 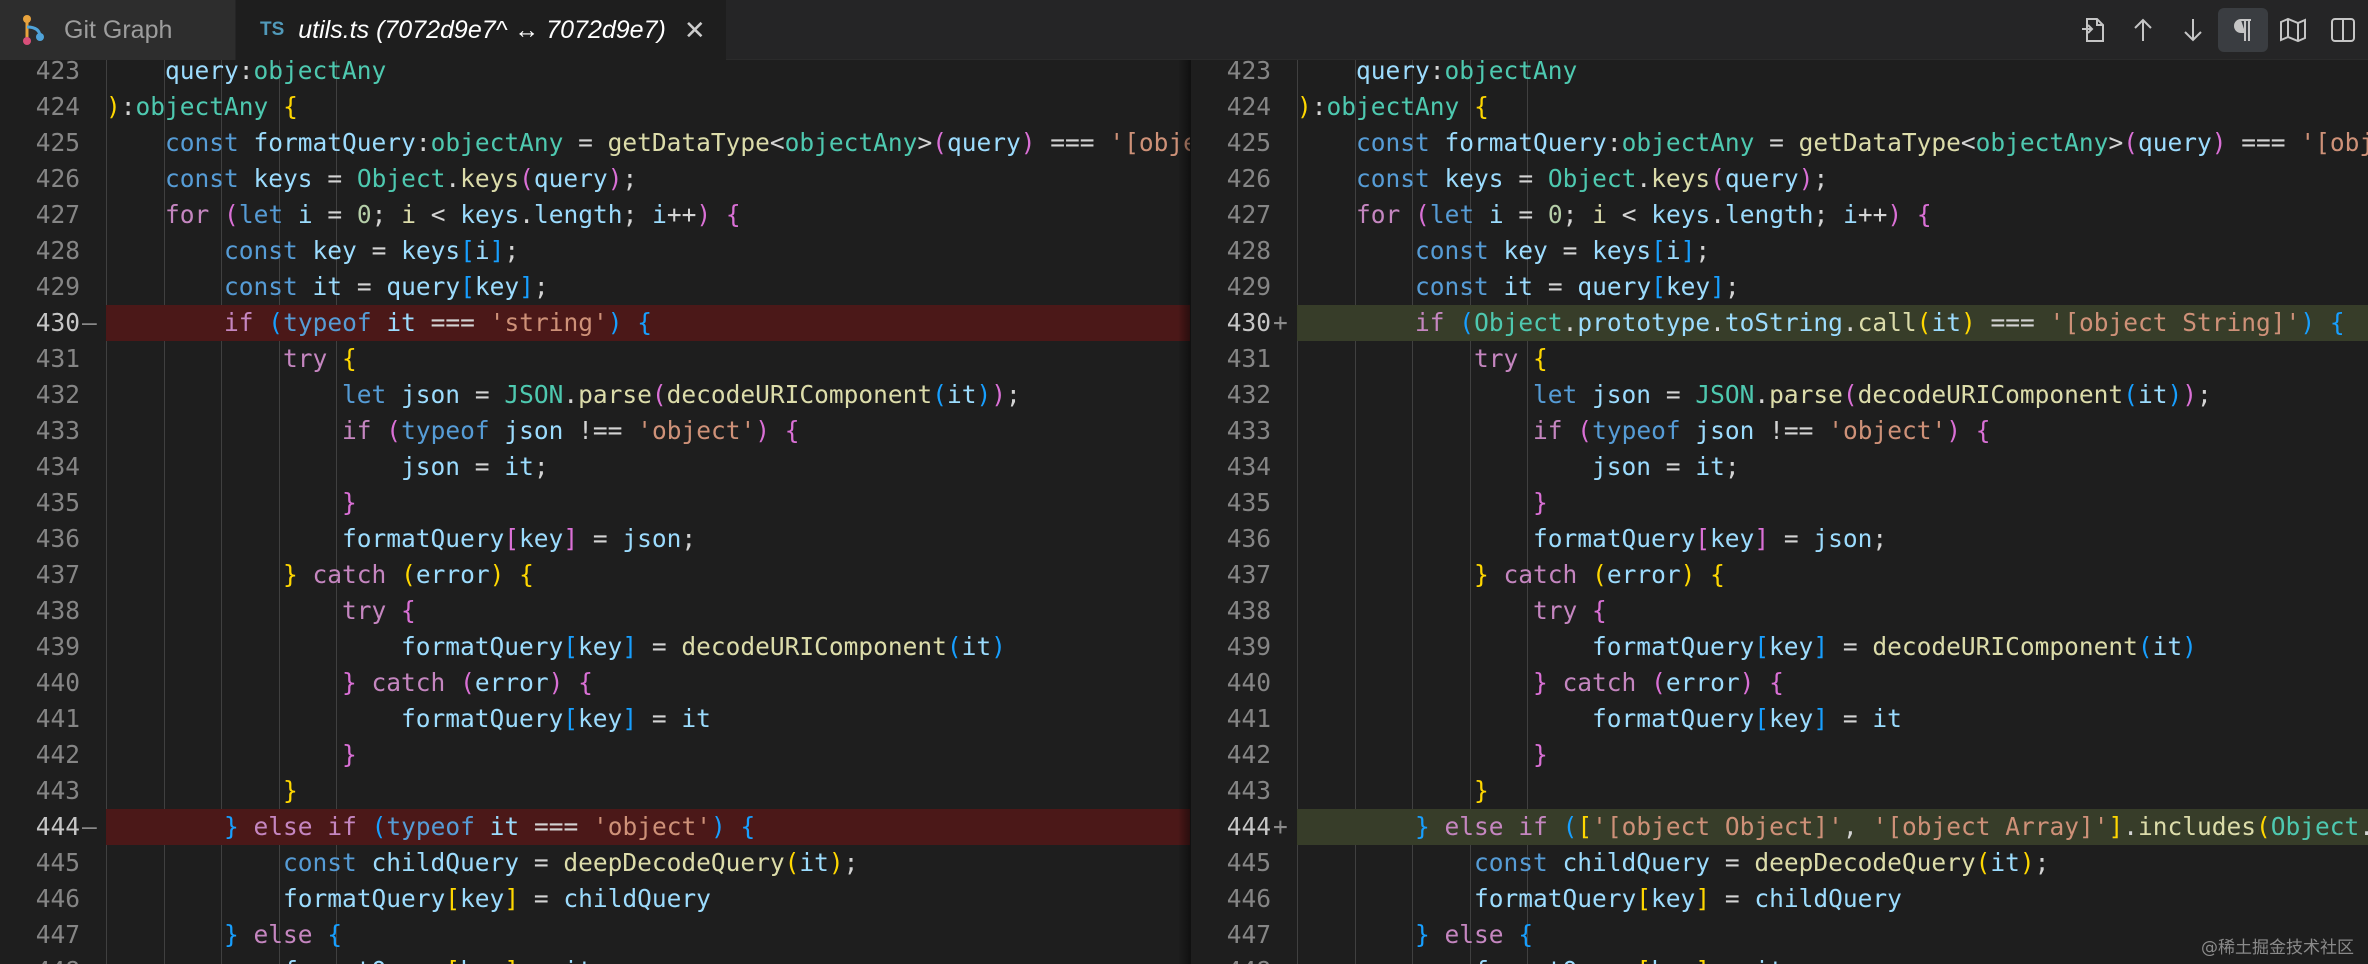 I want to click on line-number: 437, so click(x=57, y=574).